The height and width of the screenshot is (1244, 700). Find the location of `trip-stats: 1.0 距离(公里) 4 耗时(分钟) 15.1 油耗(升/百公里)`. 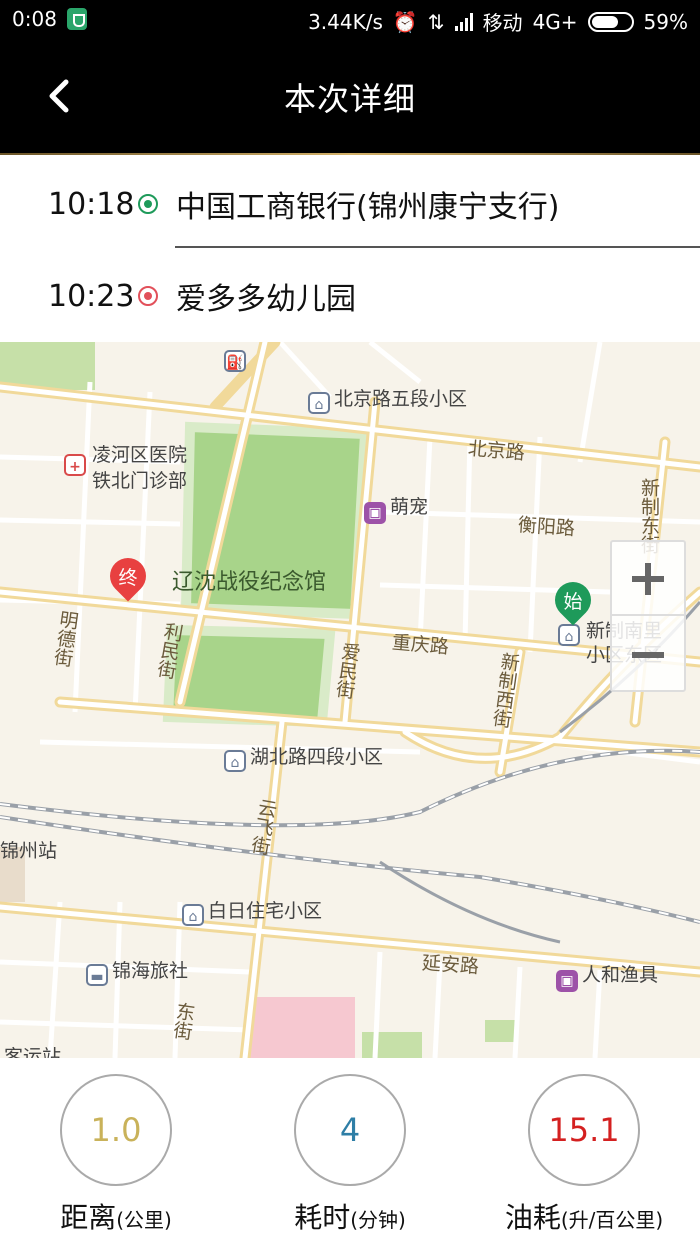

trip-stats: 1.0 距离(公里) 4 耗时(分钟) 15.1 油耗(升/百公里) is located at coordinates (350, 1151).